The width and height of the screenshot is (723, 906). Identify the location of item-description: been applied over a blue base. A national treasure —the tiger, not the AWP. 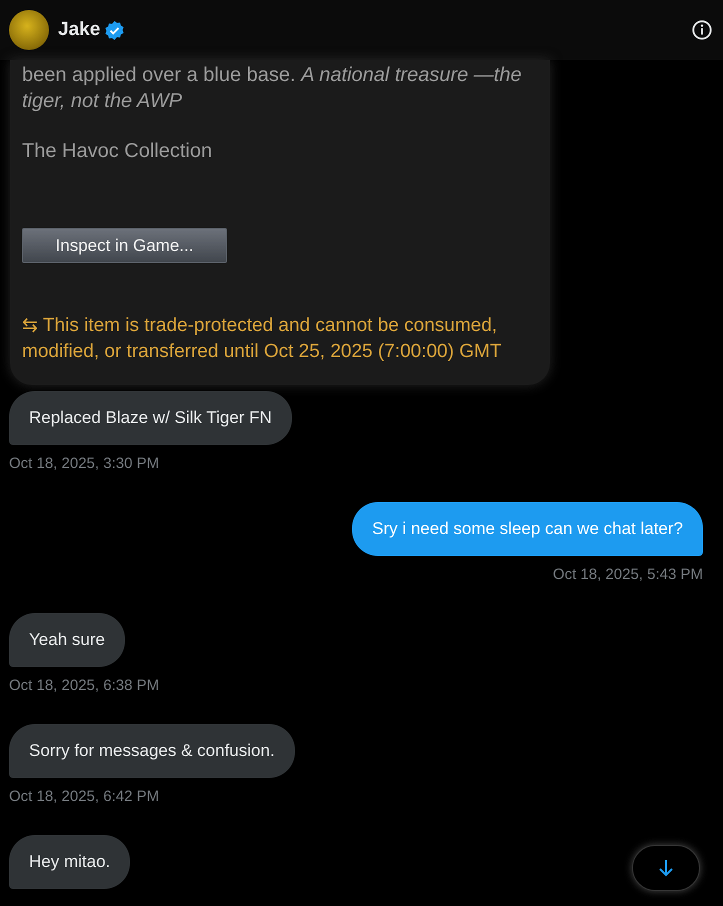
(272, 88).